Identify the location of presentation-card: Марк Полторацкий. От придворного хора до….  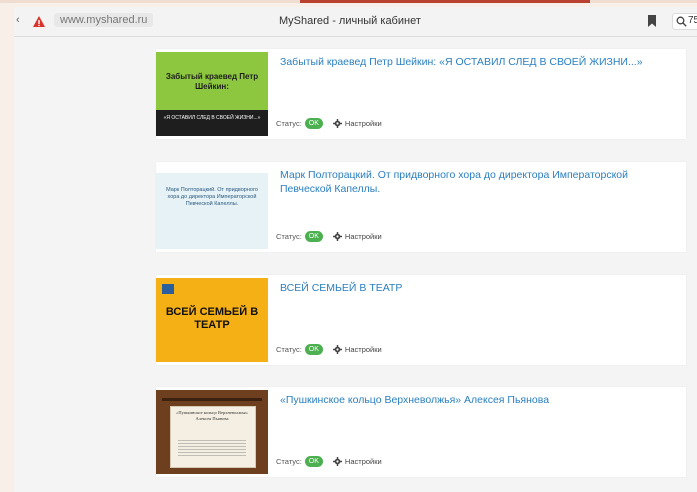
(421, 207).